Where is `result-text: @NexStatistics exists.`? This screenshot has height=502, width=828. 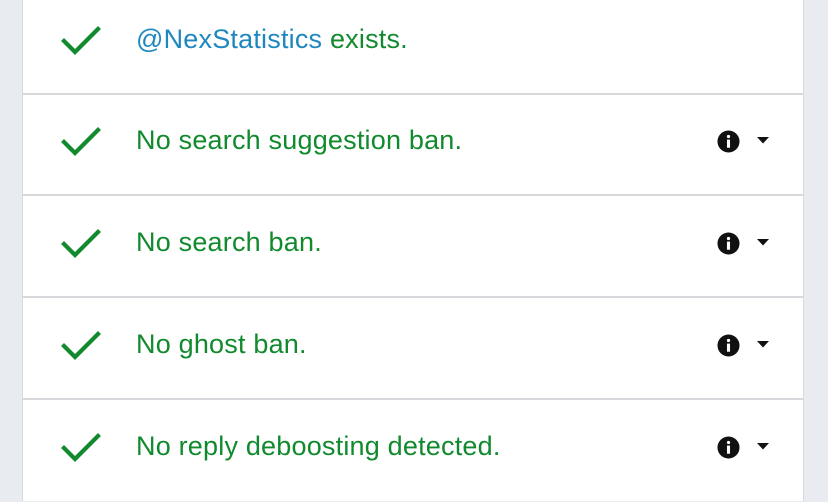 result-text: @NexStatistics exists. is located at coordinates (272, 39).